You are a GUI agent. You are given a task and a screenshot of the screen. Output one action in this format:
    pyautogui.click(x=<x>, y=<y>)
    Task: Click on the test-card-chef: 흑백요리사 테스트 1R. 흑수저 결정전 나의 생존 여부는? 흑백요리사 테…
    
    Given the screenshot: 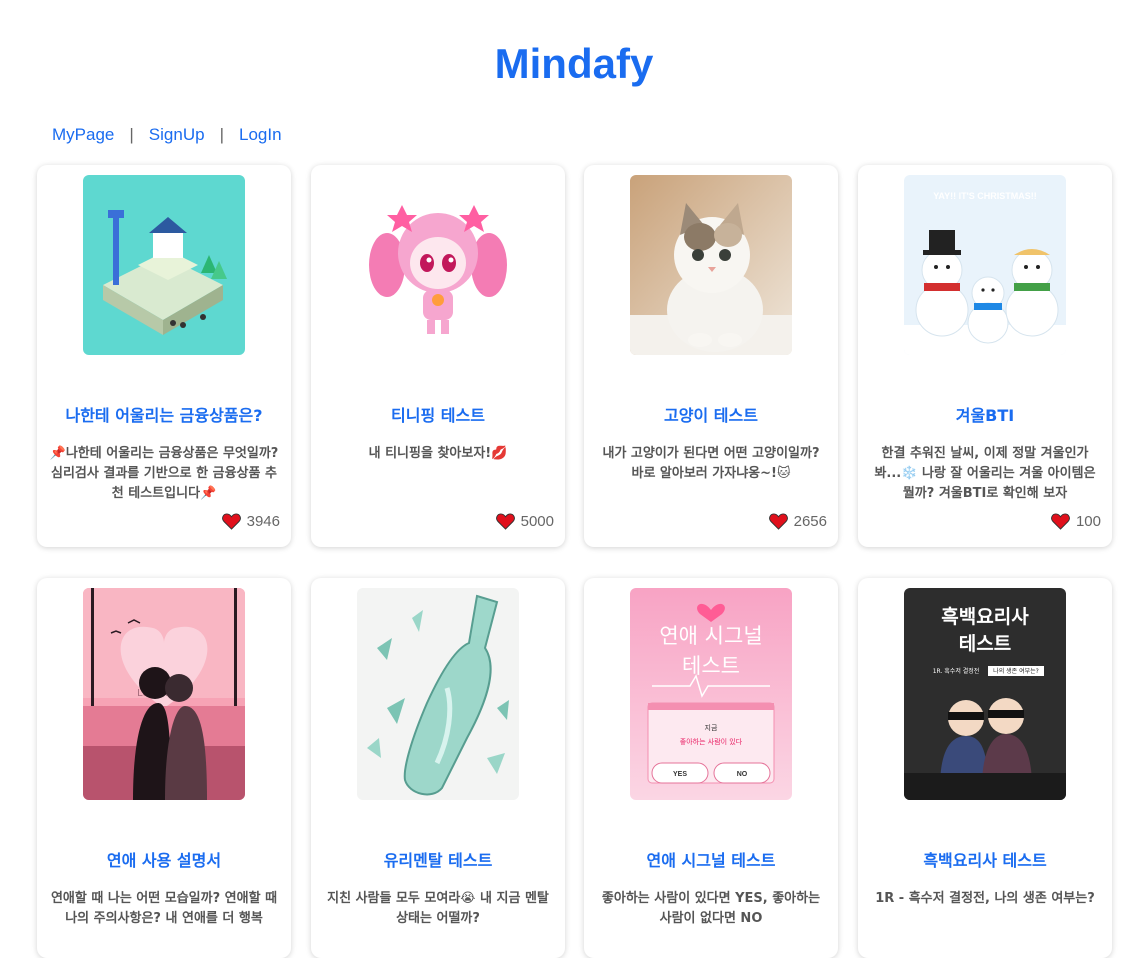 What is the action you would take?
    pyautogui.click(x=985, y=768)
    